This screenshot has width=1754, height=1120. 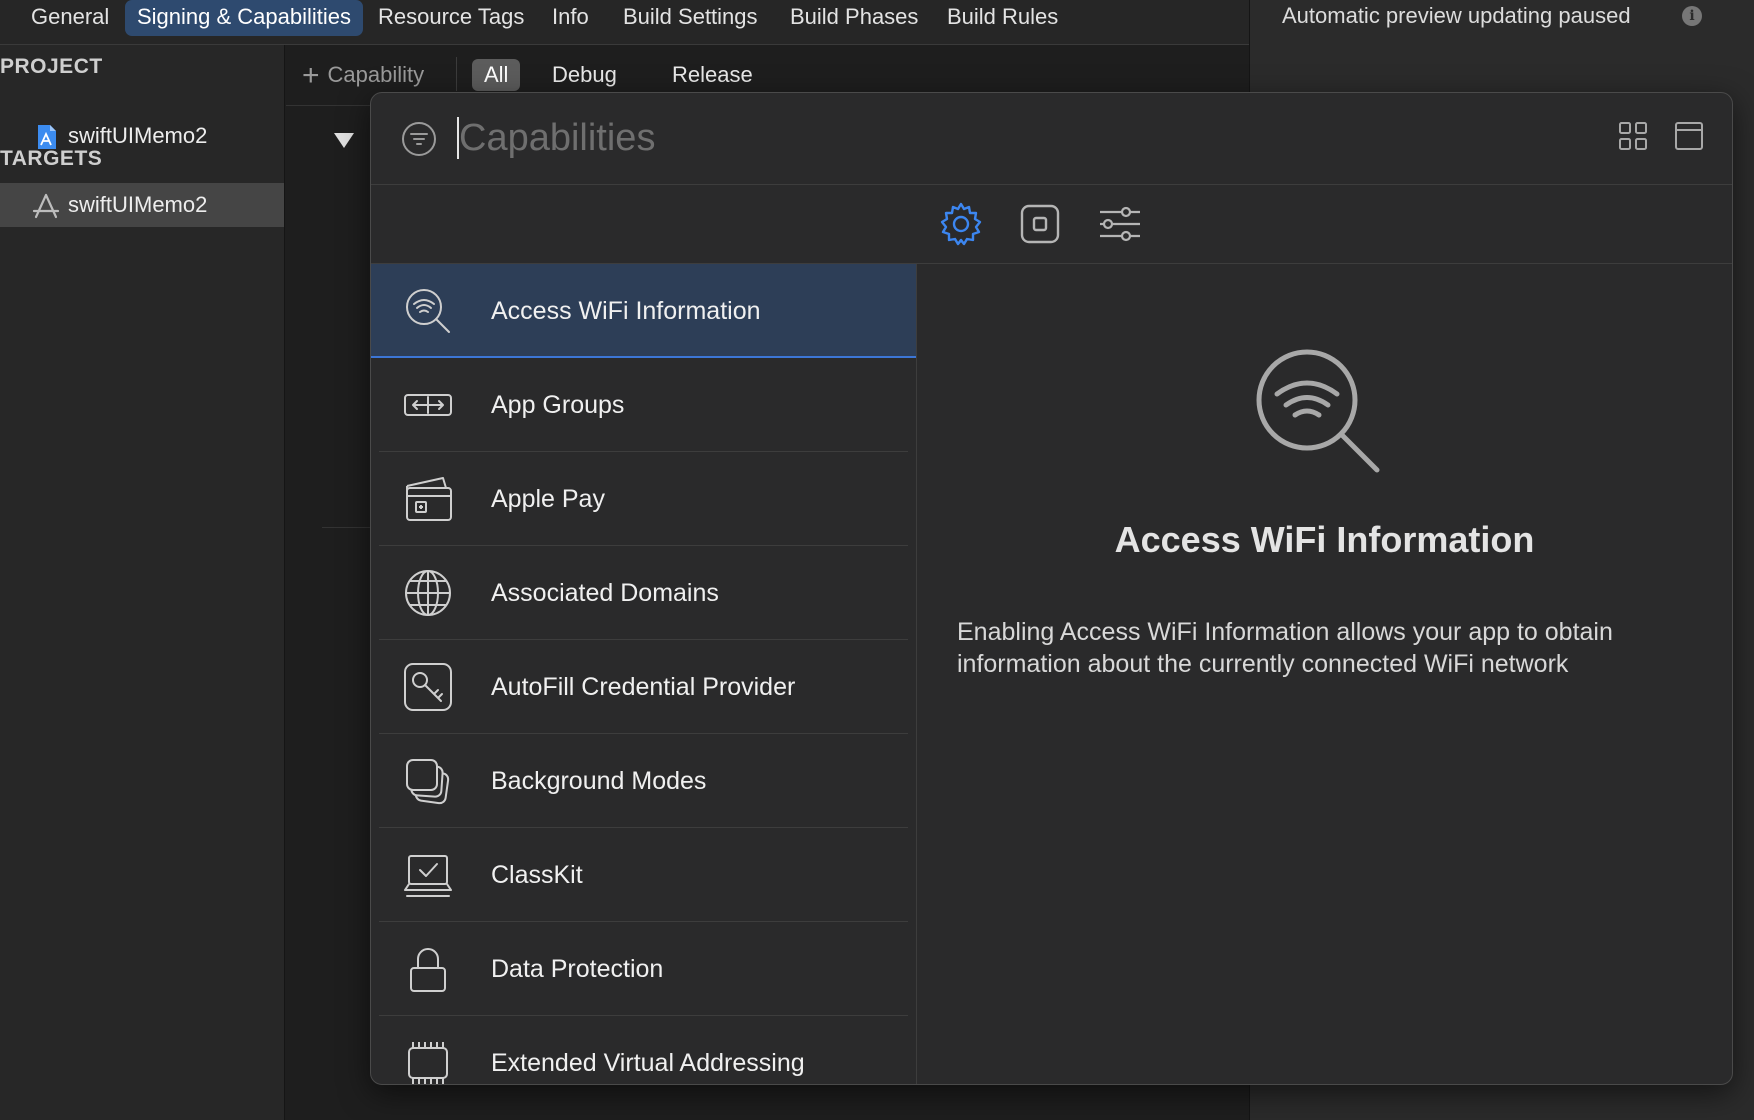 I want to click on capability-item-access-wifi: Access WiFi Information, so click(x=643, y=311).